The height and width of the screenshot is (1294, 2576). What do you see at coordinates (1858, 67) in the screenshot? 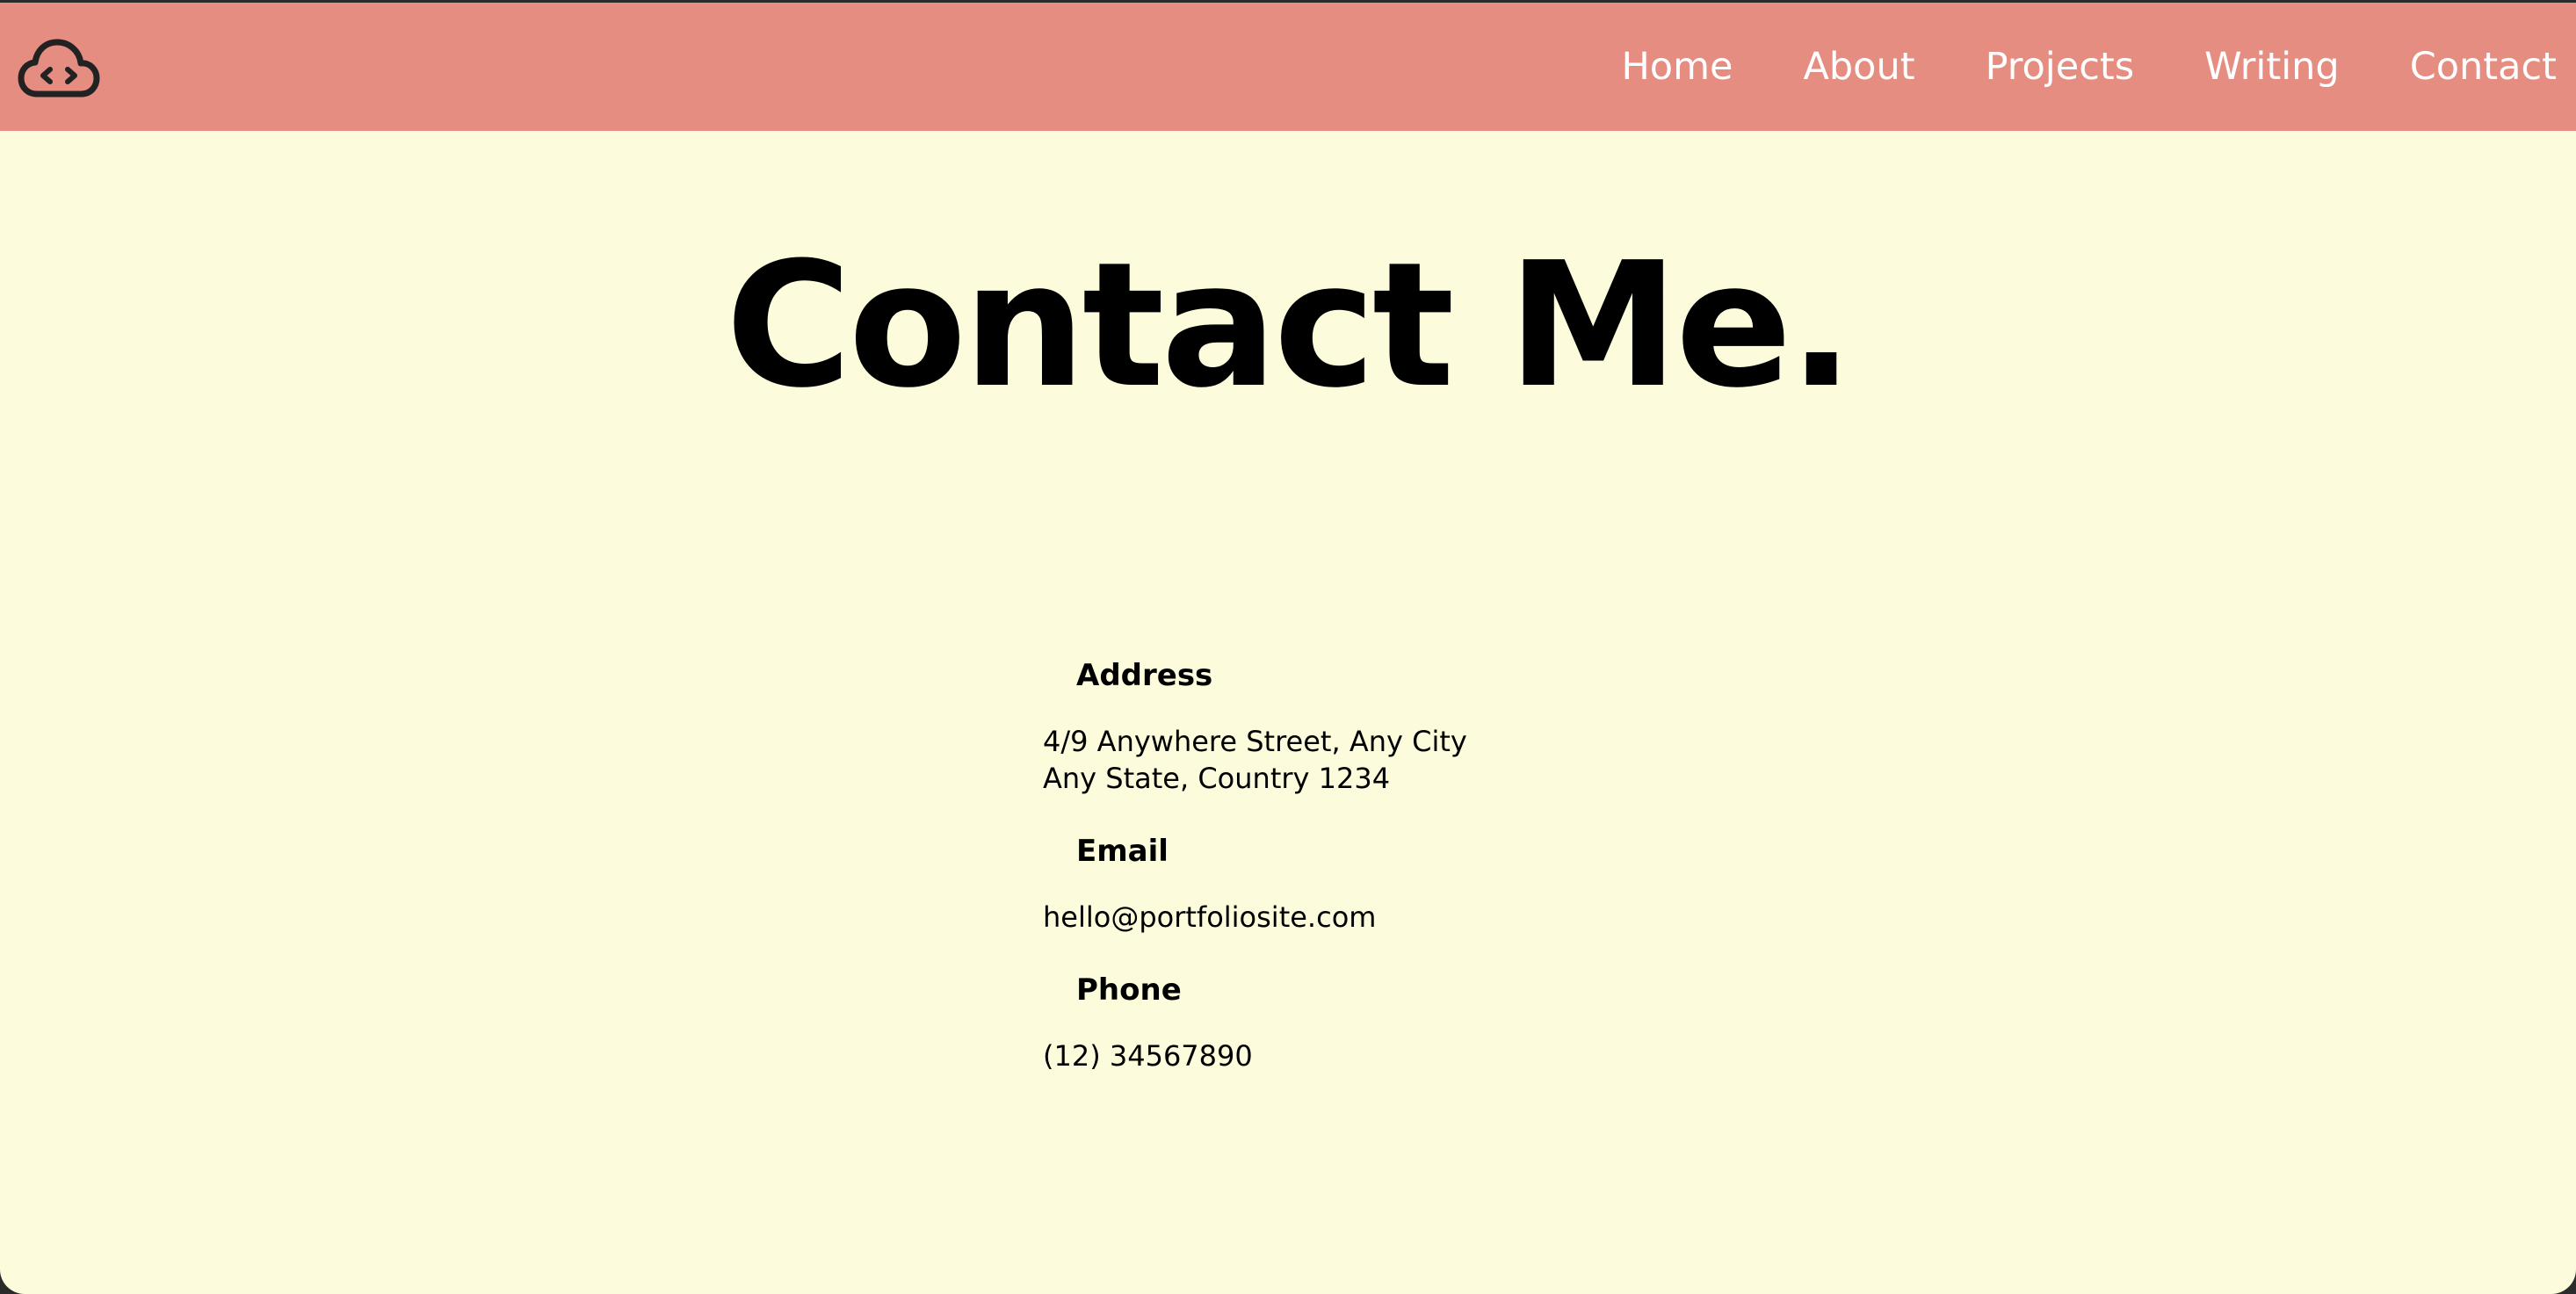
I see `nav-link-about: About` at bounding box center [1858, 67].